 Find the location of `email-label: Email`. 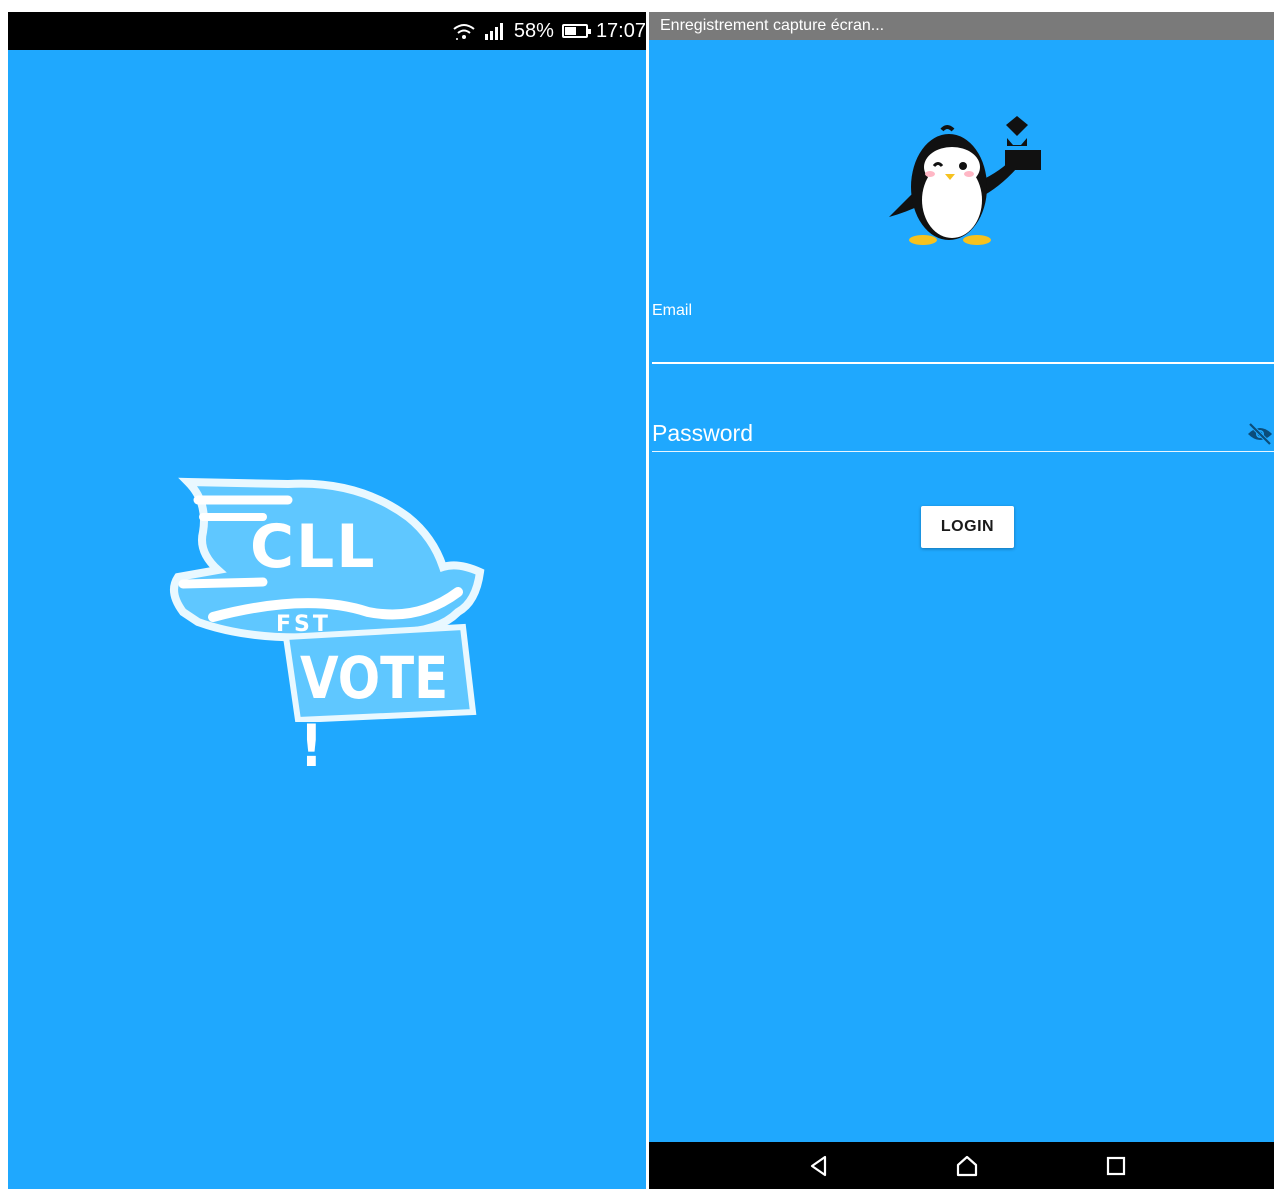

email-label: Email is located at coordinates (672, 310).